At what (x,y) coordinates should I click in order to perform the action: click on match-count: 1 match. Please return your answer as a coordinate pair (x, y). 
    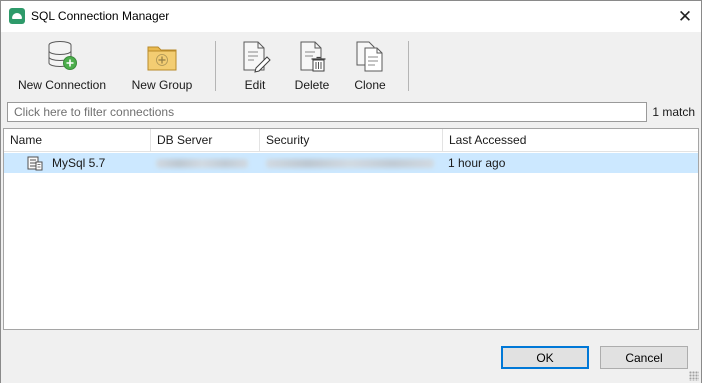
    Looking at the image, I should click on (673, 112).